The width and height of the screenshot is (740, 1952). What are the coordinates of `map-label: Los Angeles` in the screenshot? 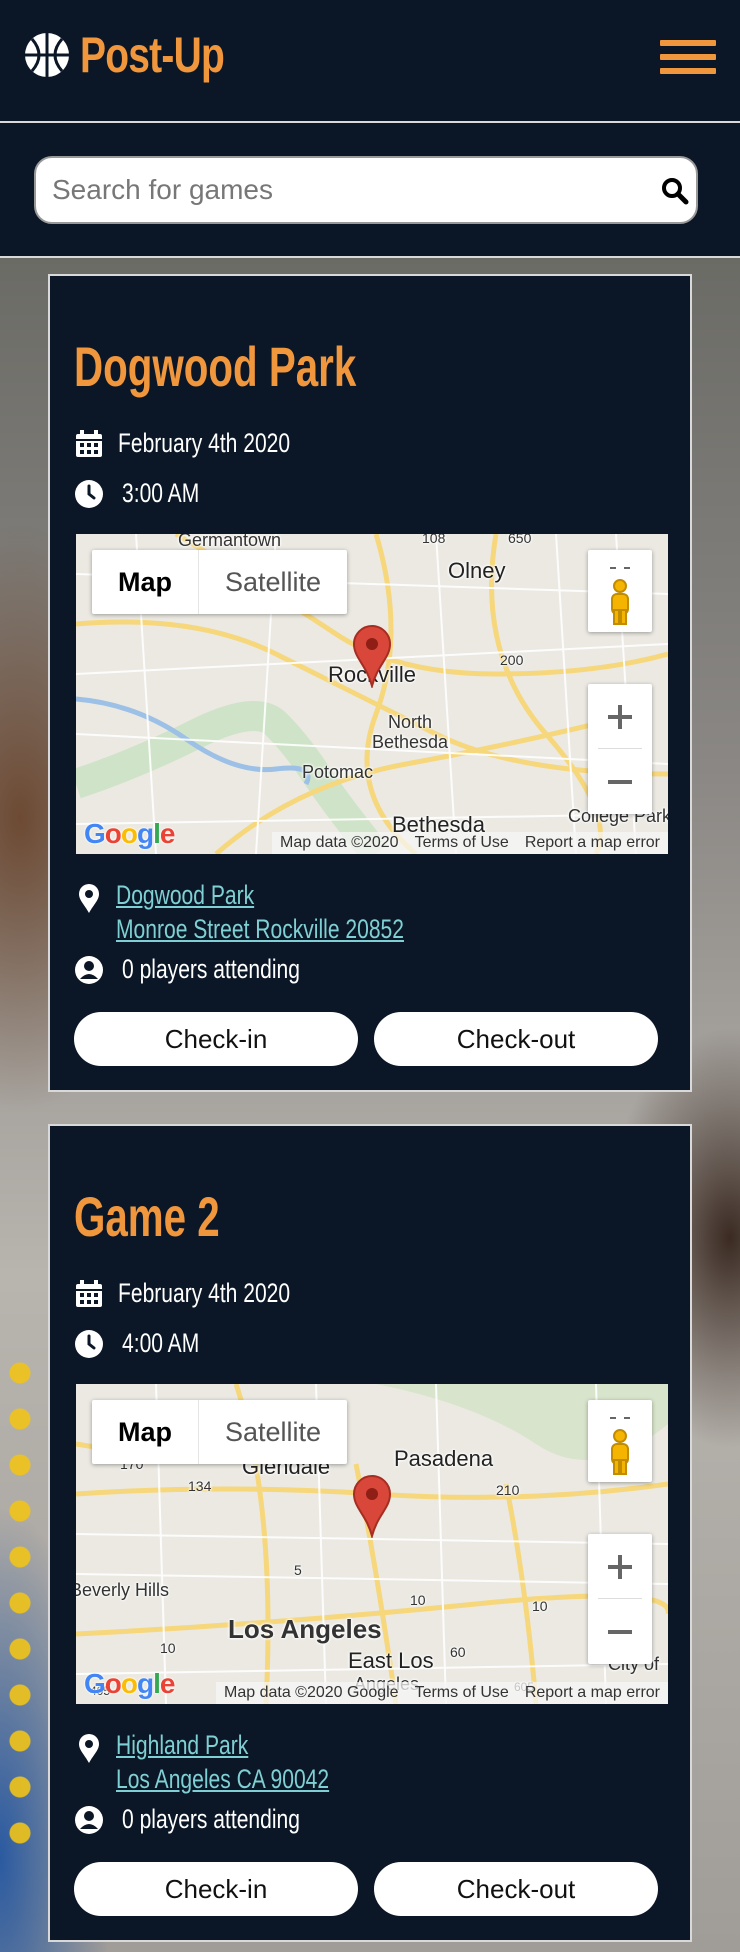 It's located at (305, 1629).